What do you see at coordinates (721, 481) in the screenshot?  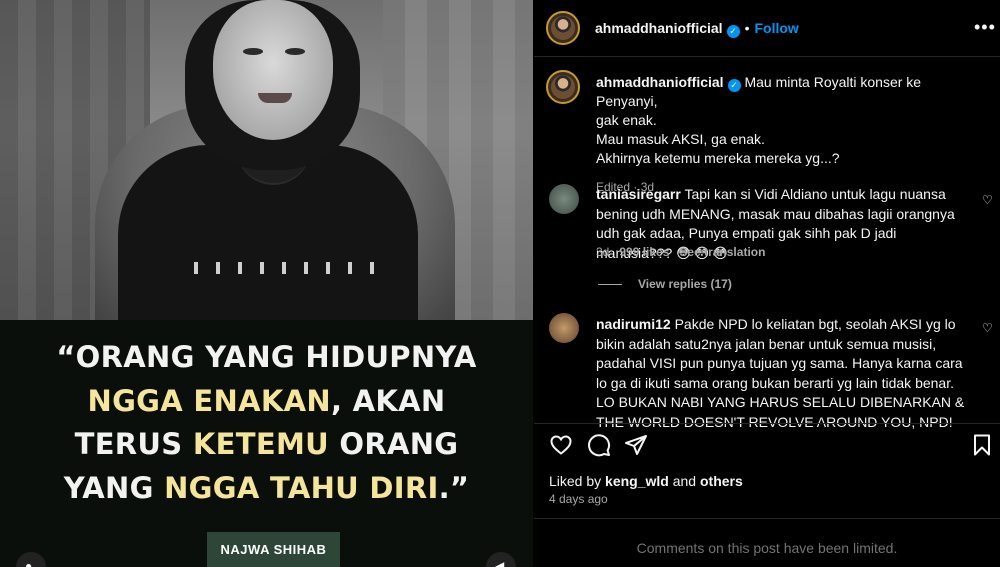 I see `liked-by-others: others` at bounding box center [721, 481].